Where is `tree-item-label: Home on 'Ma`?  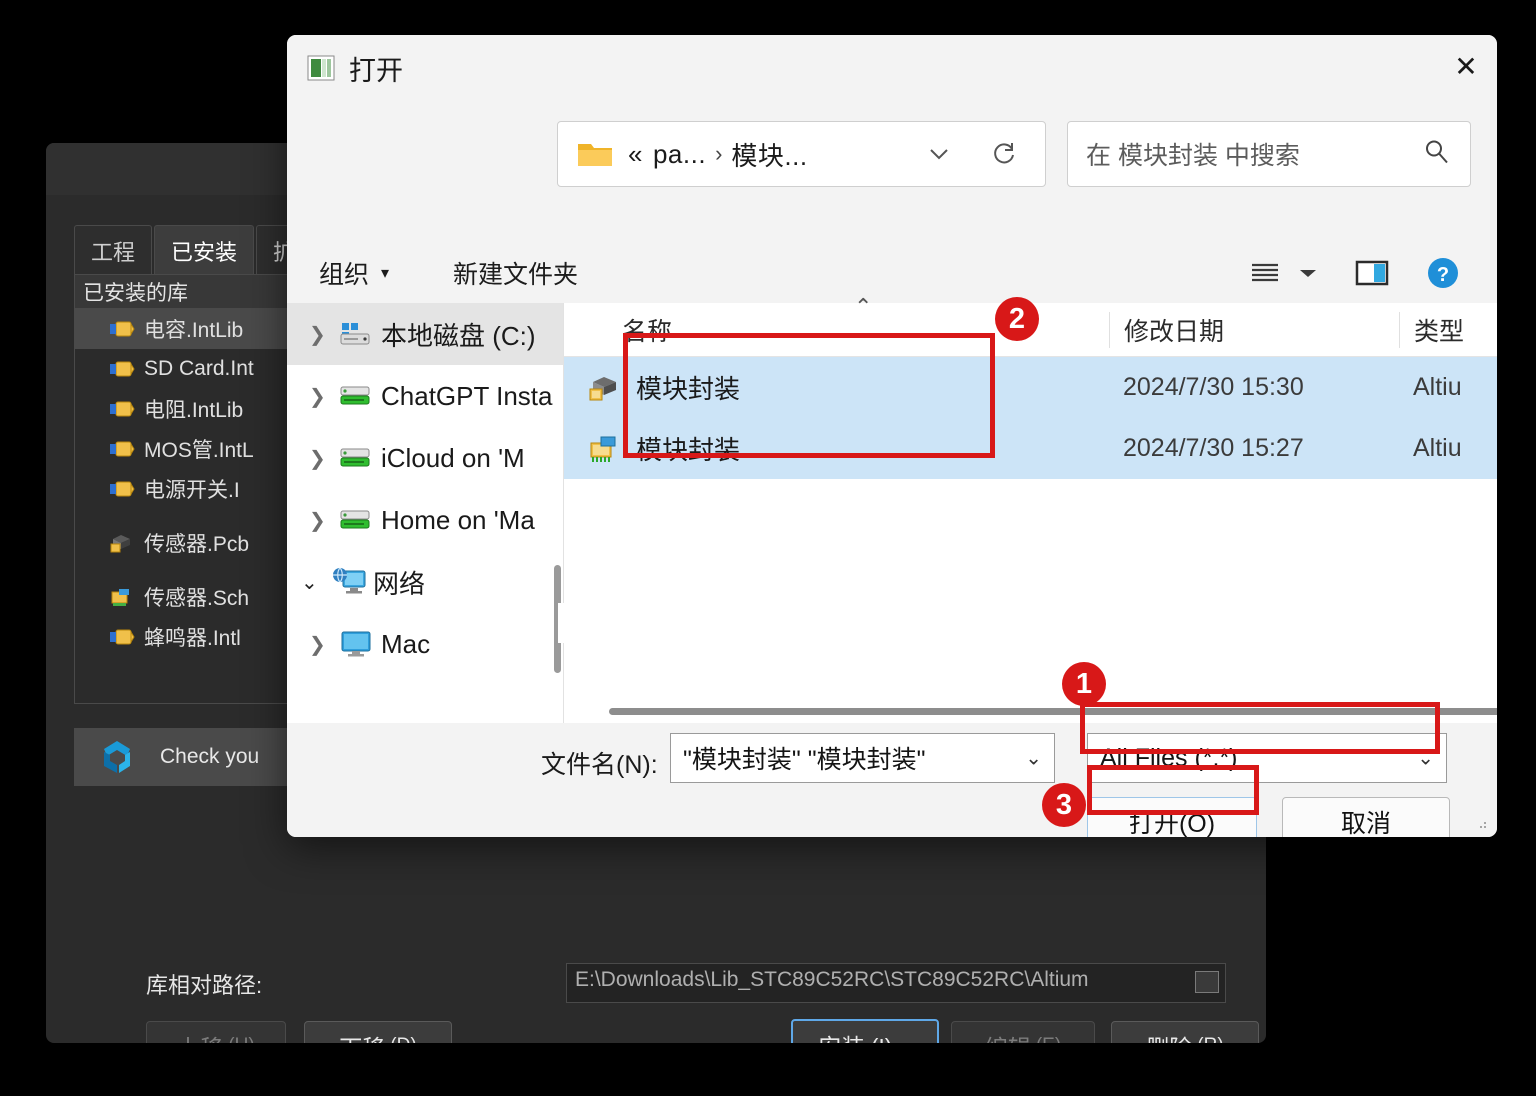 tree-item-label: Home on 'Ma is located at coordinates (458, 519).